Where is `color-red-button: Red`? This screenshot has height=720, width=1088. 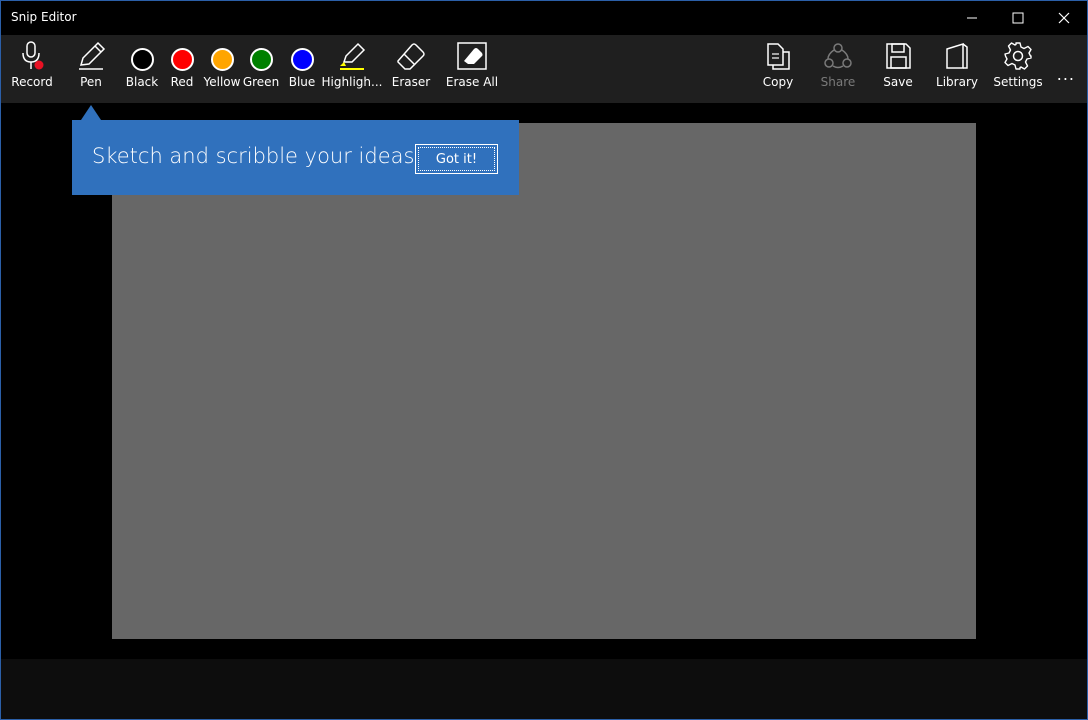 color-red-button: Red is located at coordinates (182, 69).